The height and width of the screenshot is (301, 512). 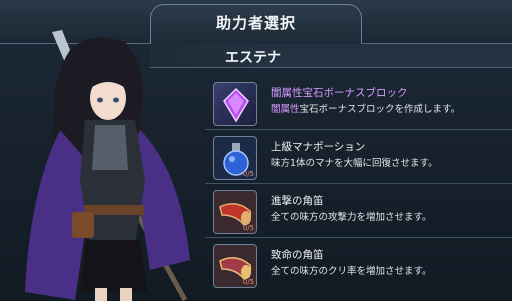 What do you see at coordinates (100, 100) in the screenshot?
I see `eye-left` at bounding box center [100, 100].